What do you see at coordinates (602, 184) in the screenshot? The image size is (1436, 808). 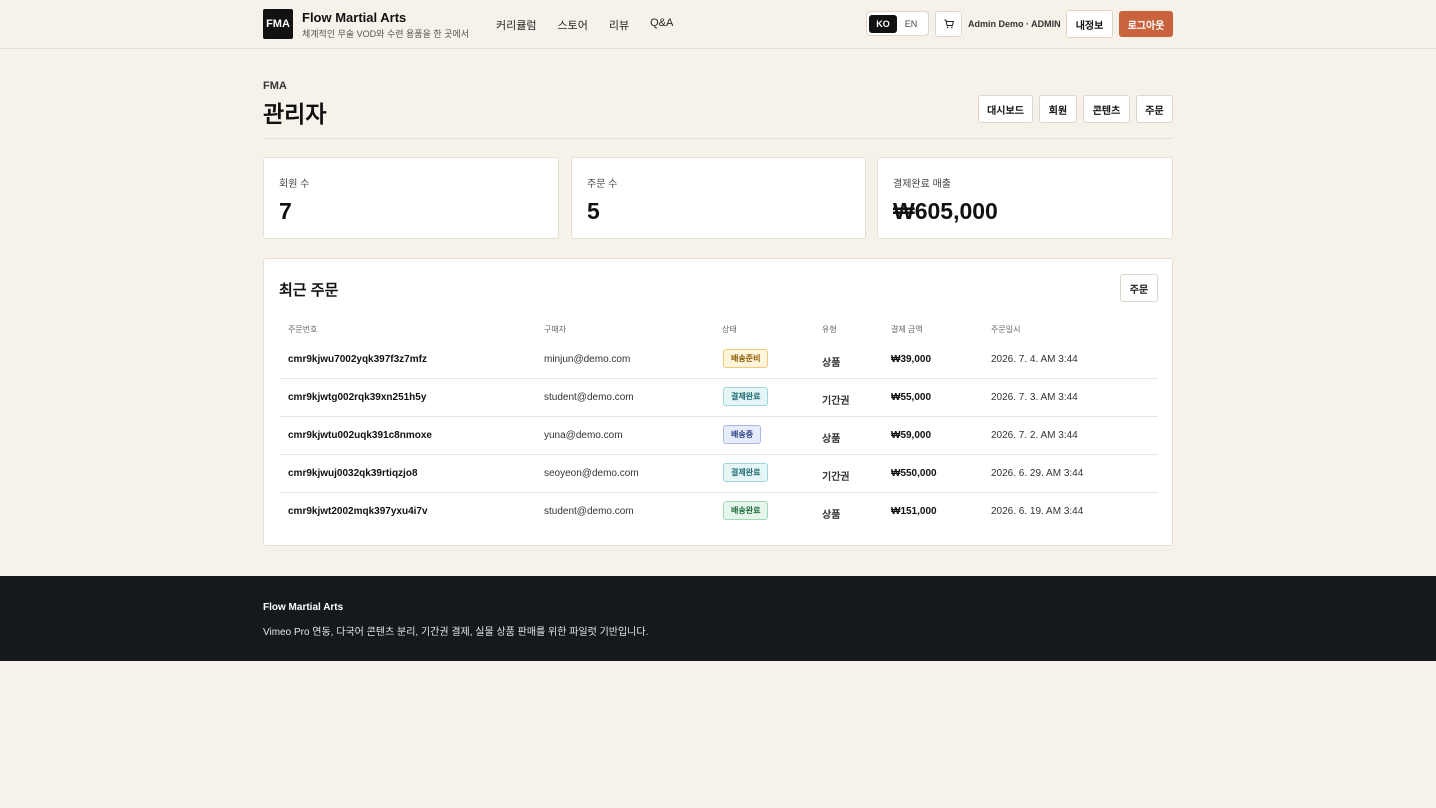 I see `stat-label: 주문 수` at bounding box center [602, 184].